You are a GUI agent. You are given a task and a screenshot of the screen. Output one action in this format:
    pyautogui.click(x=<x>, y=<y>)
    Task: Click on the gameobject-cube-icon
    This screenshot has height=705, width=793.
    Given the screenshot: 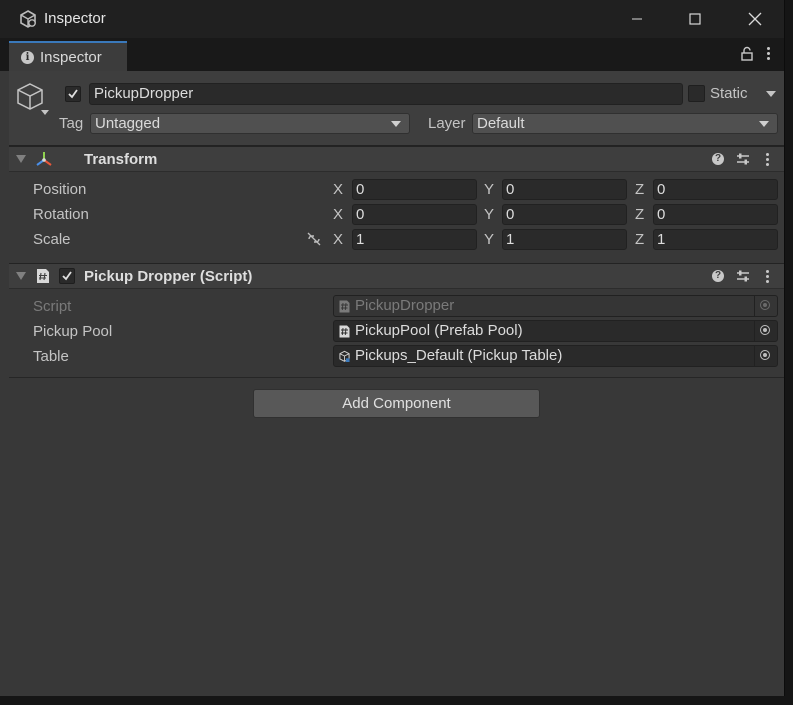 What is the action you would take?
    pyautogui.click(x=30, y=97)
    